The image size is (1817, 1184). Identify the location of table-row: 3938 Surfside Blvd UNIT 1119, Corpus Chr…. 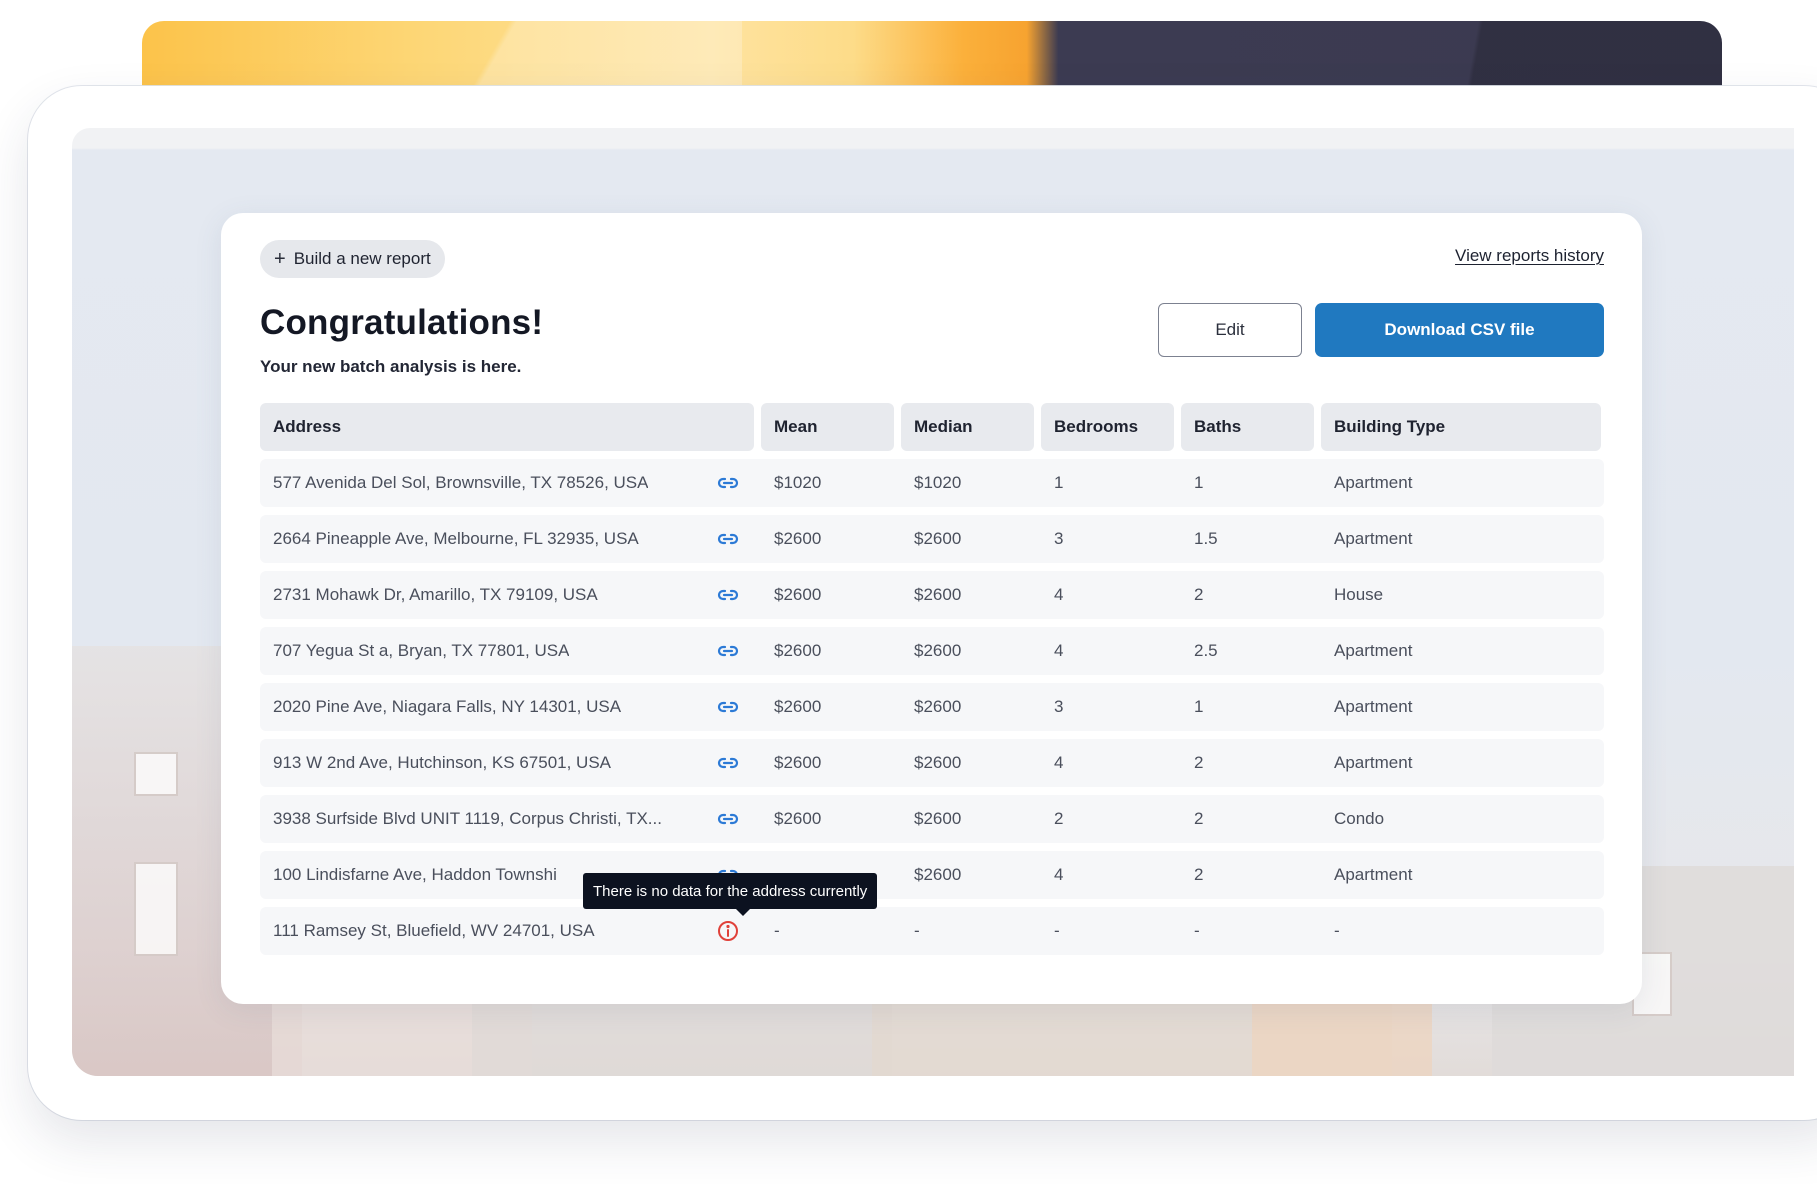
(932, 819).